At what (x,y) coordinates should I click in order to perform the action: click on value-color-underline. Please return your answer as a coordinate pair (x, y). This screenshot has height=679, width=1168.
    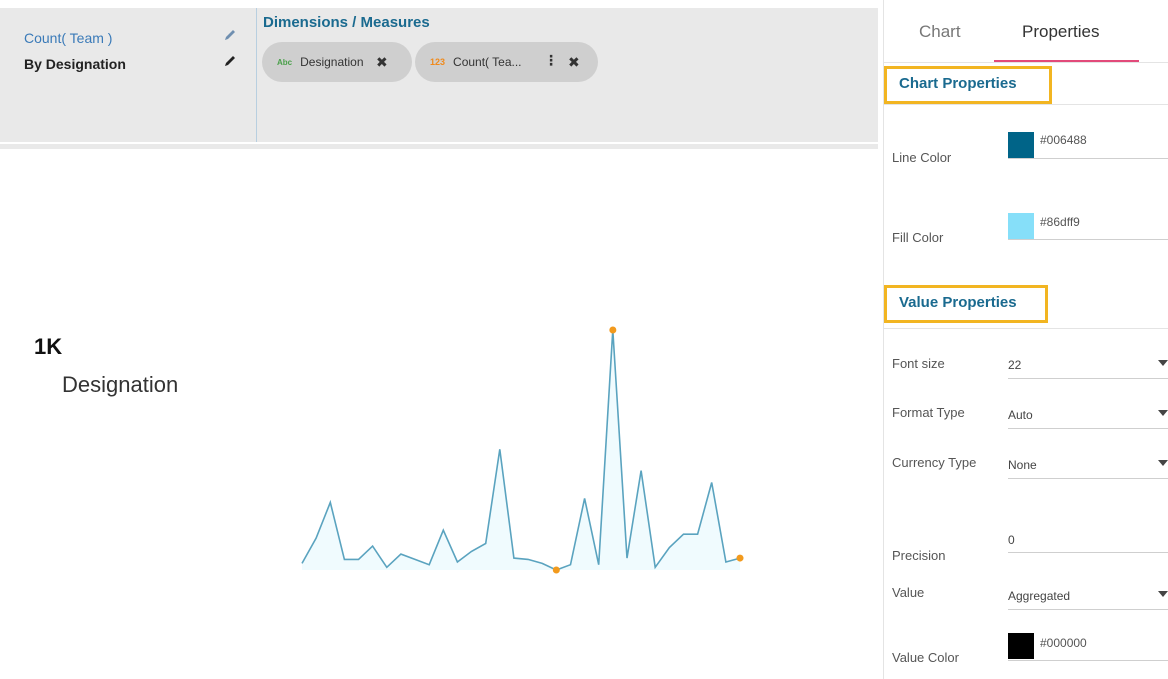
    Looking at the image, I should click on (1088, 660).